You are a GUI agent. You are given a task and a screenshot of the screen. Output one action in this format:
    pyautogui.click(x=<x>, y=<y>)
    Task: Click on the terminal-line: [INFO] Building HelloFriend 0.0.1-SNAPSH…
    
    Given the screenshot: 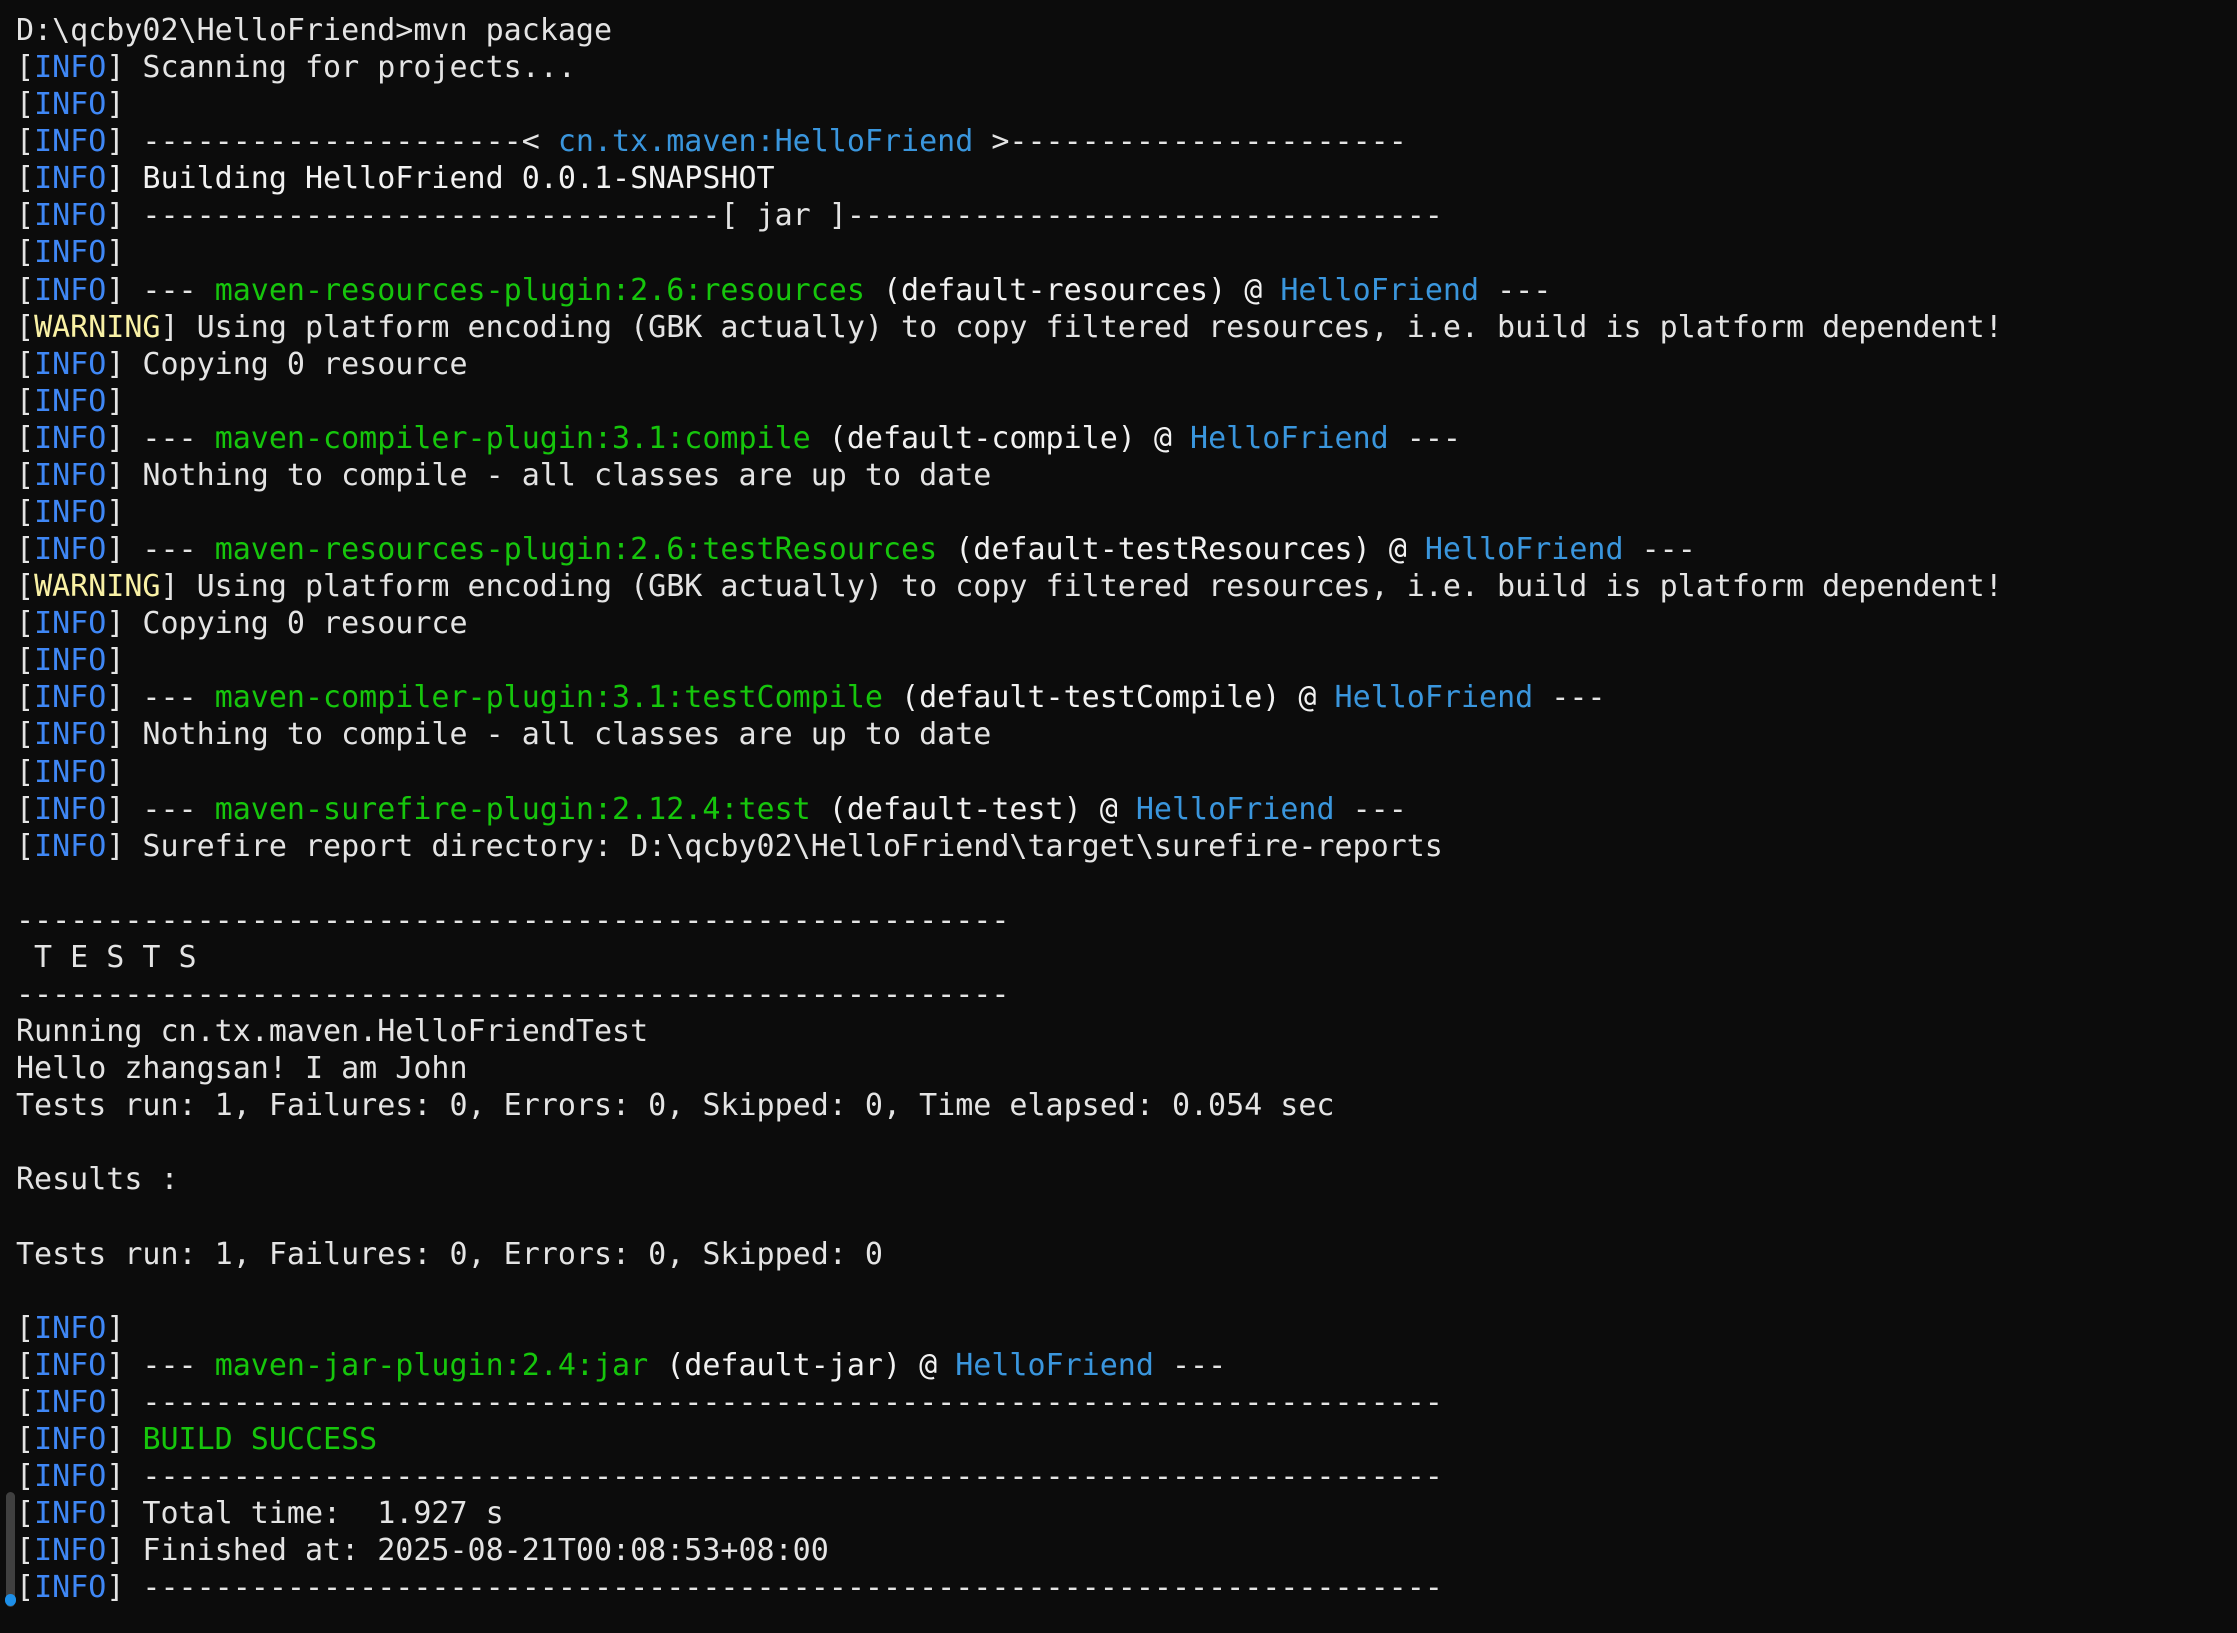 What is the action you would take?
    pyautogui.click(x=1118, y=178)
    